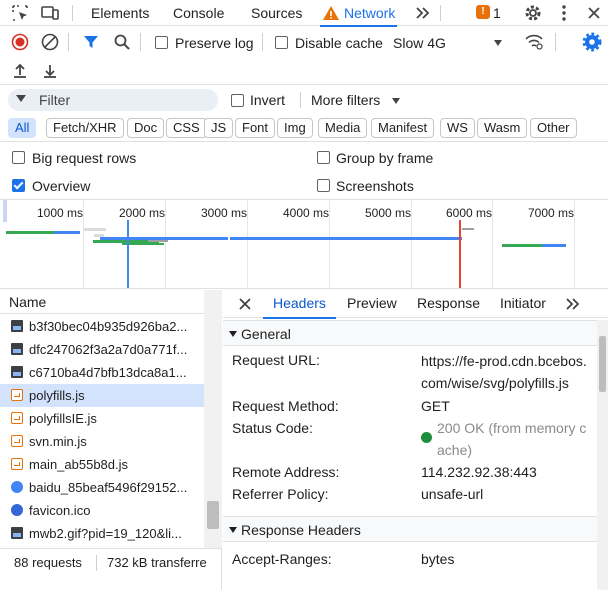 The image size is (608, 590). What do you see at coordinates (20, 71) in the screenshot?
I see `import-har-icon` at bounding box center [20, 71].